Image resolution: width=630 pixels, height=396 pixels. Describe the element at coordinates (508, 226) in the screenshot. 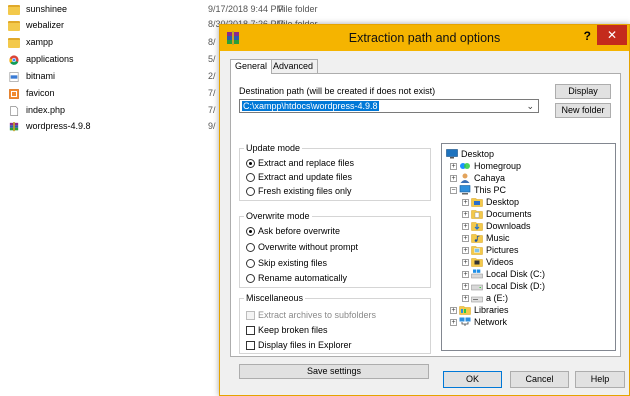

I see `tree-label: Downloads` at that location.